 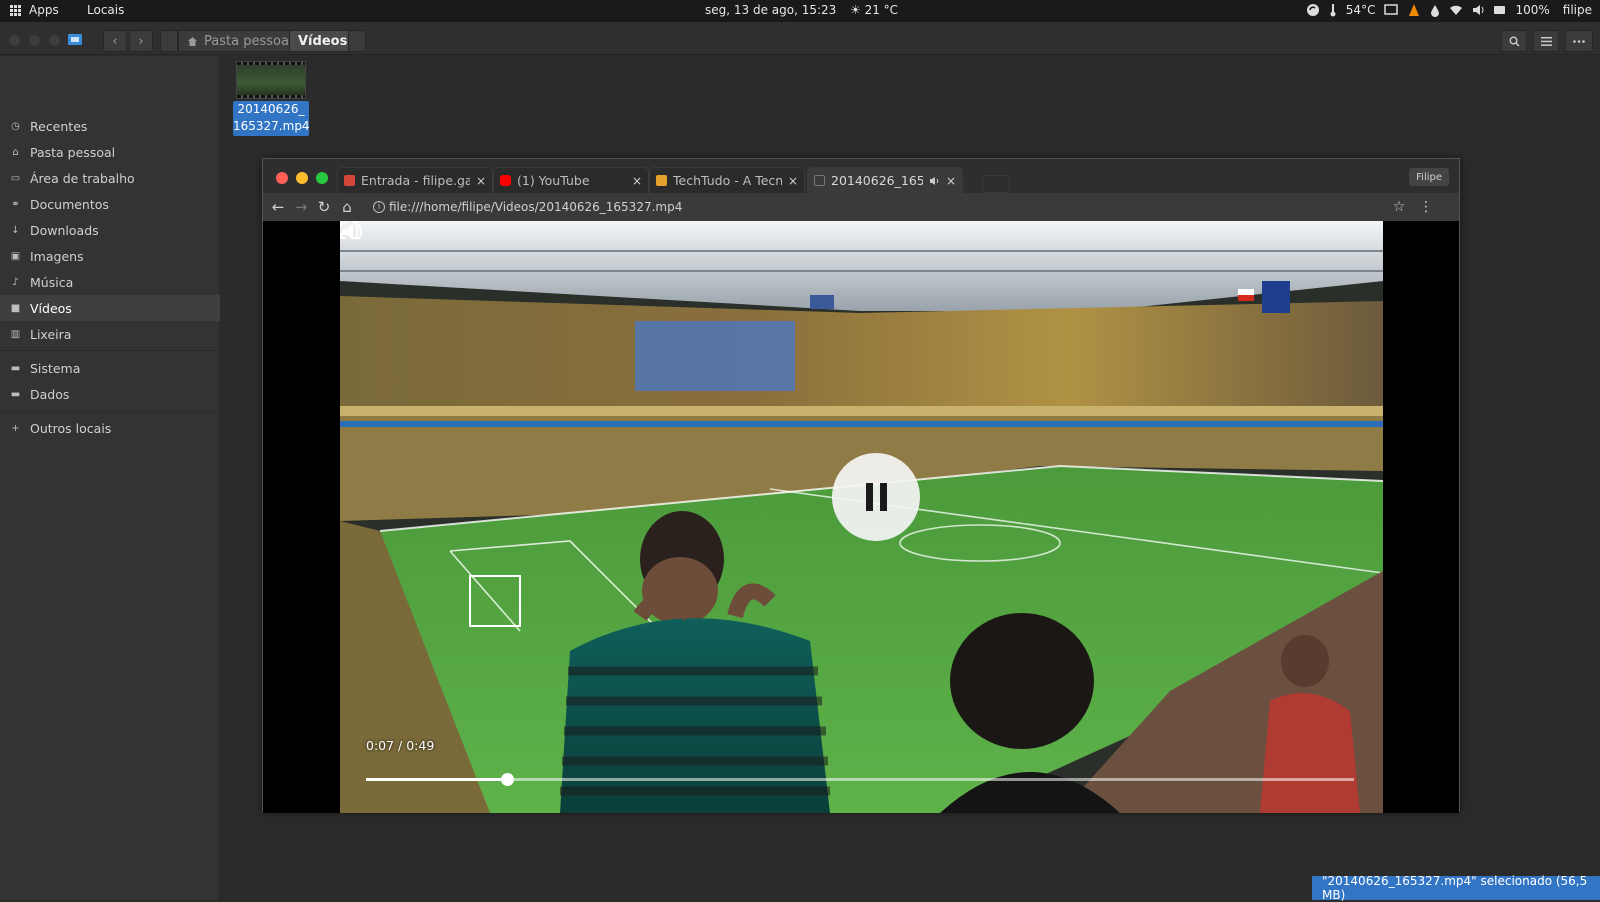 I want to click on apps-menu: Apps, so click(x=34, y=10).